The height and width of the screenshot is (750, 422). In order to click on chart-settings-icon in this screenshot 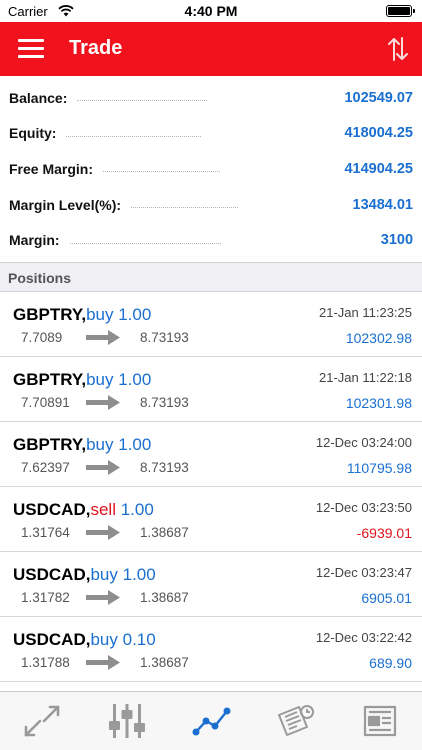, I will do `click(126, 721)`.